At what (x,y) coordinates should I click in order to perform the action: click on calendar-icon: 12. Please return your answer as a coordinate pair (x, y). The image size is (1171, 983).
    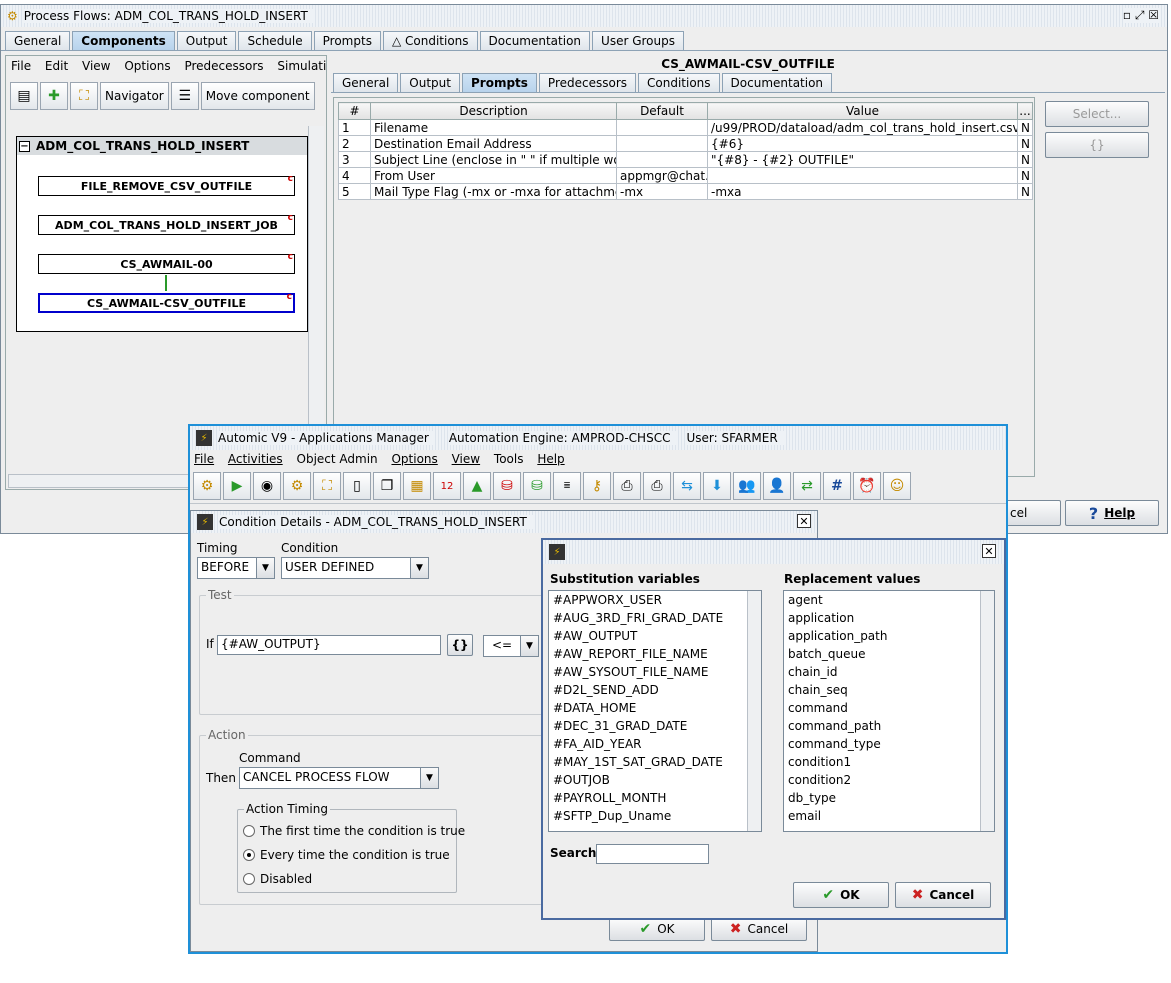
    Looking at the image, I should click on (447, 486).